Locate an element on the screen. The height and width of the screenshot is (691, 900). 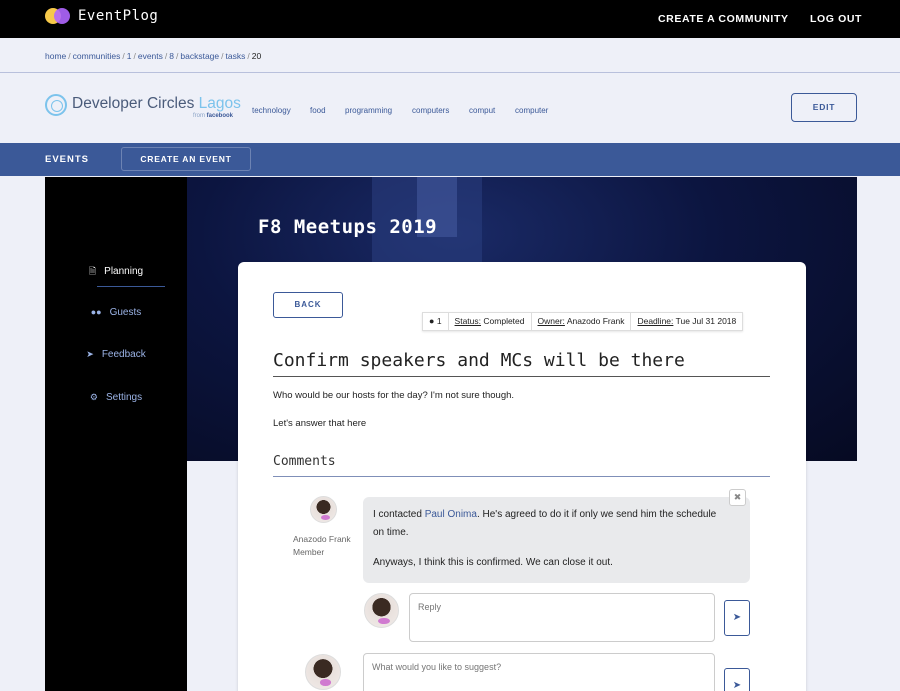
send-suggestion-button: ➤ is located at coordinates (737, 679).